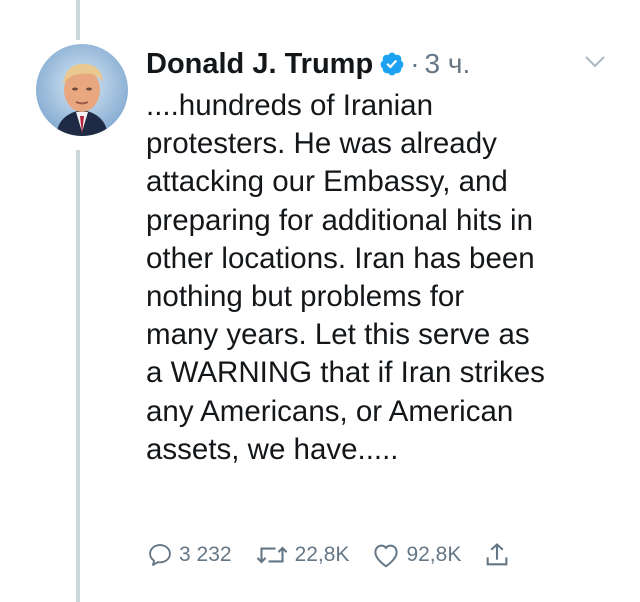  I want to click on reply-button: 3 232, so click(189, 555).